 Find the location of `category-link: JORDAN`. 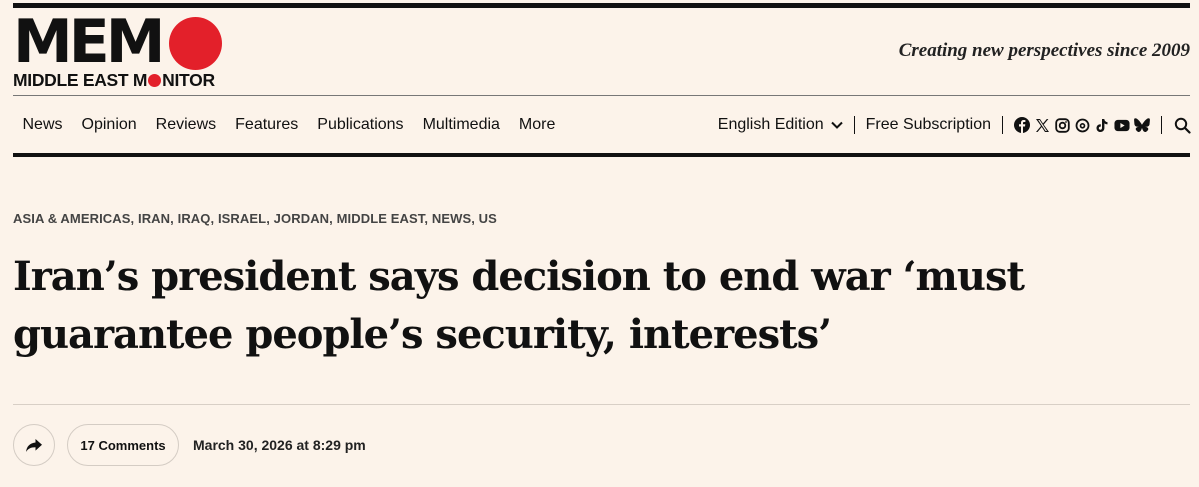

category-link: JORDAN is located at coordinates (302, 218).